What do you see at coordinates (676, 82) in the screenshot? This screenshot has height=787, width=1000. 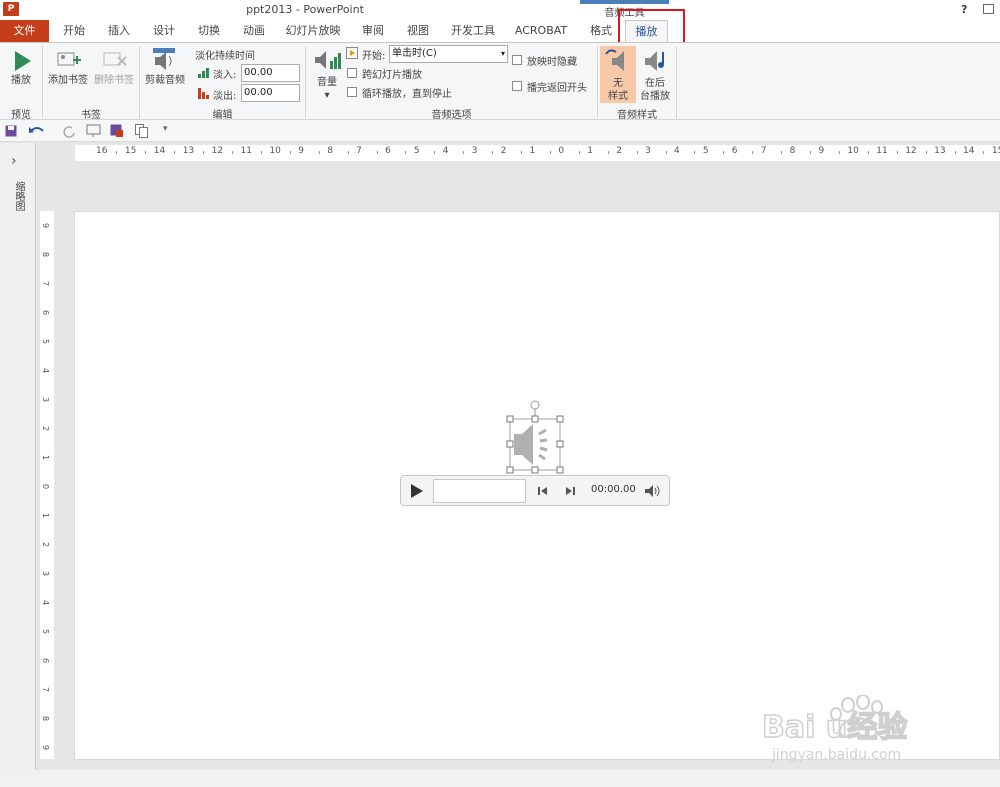 I see `group-separator` at bounding box center [676, 82].